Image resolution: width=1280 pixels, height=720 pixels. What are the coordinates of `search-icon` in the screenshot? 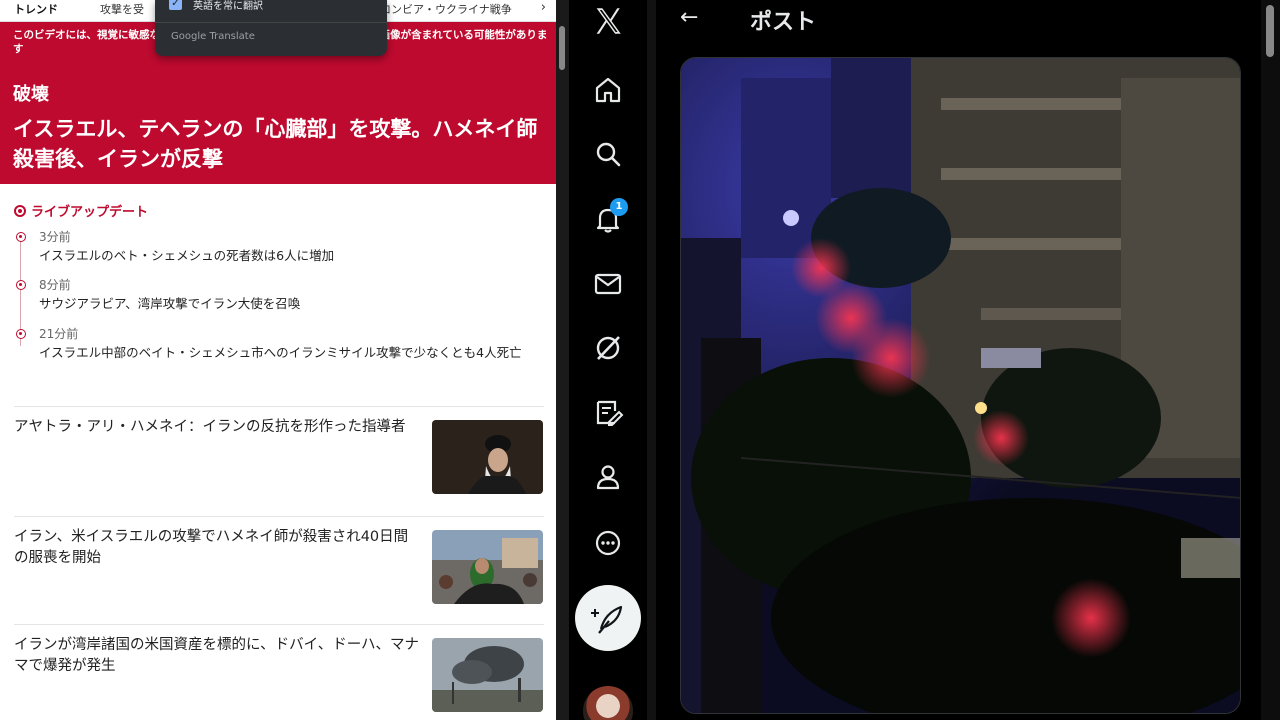 It's located at (608, 154).